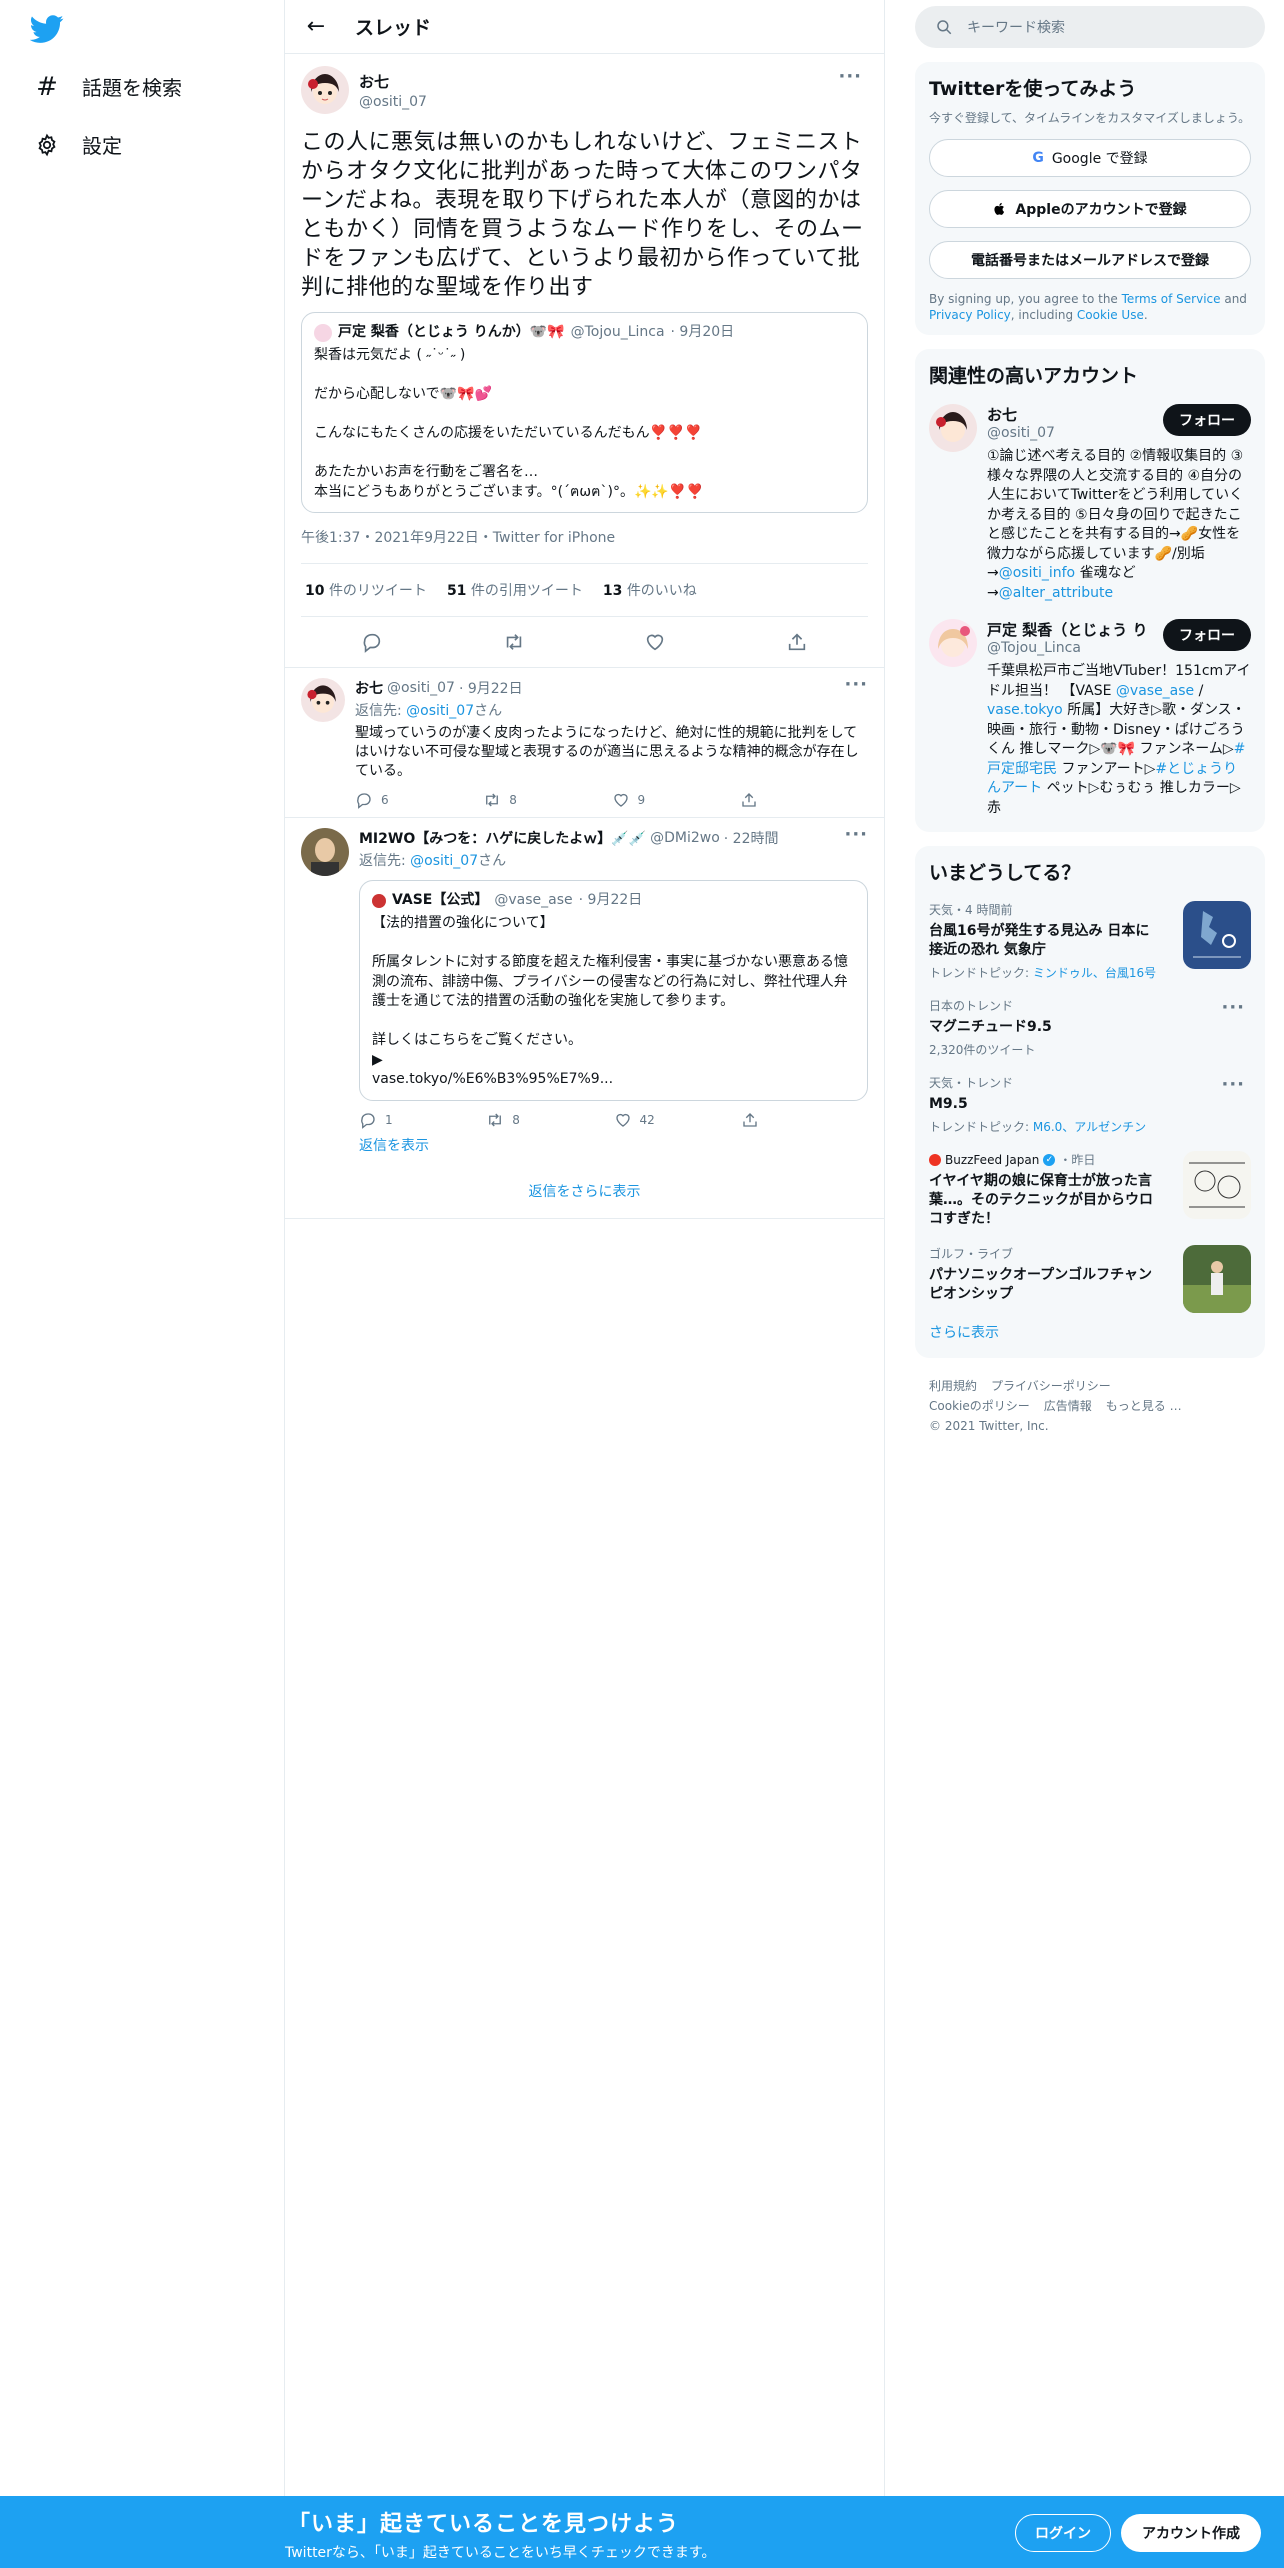  I want to click on reply-to: 返信先: @ositi_07さん, so click(611, 710).